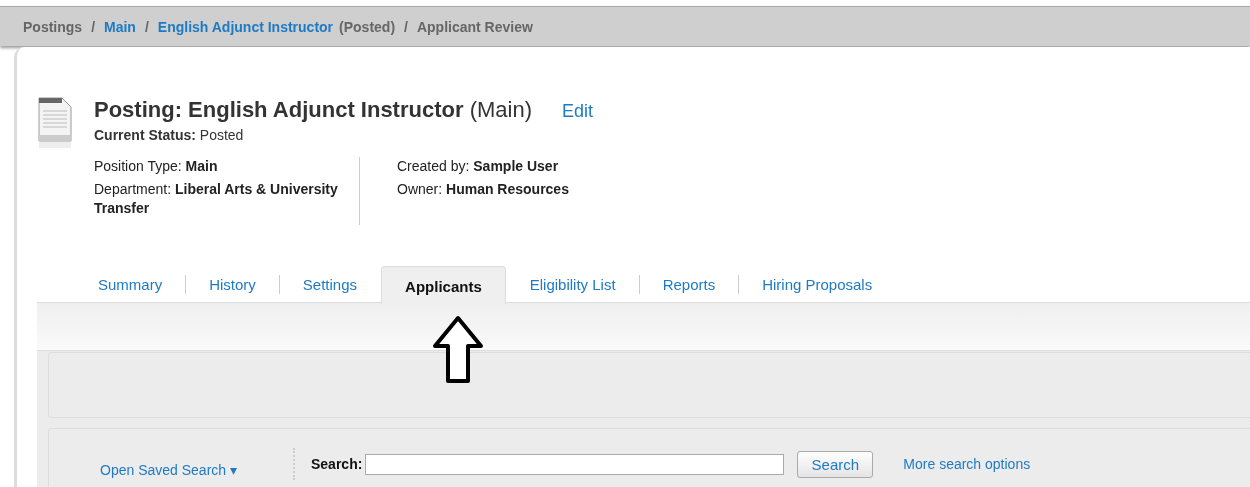 Image resolution: width=1250 pixels, height=487 pixels. I want to click on tab: Hiring Proposals, so click(817, 284).